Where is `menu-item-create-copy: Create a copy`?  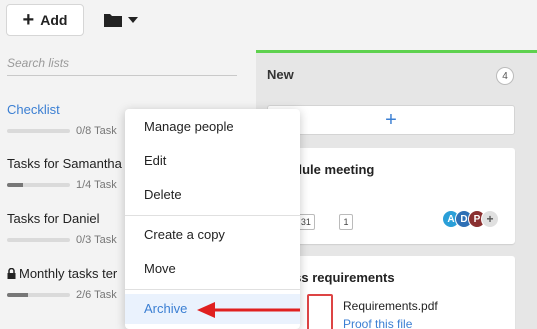 menu-item-create-copy: Create a copy is located at coordinates (212, 235).